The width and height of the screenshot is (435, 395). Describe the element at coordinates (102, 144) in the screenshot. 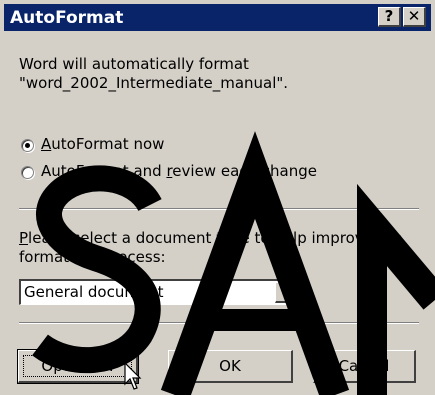

I see `autoformat-now-label: AutoFormat now` at that location.